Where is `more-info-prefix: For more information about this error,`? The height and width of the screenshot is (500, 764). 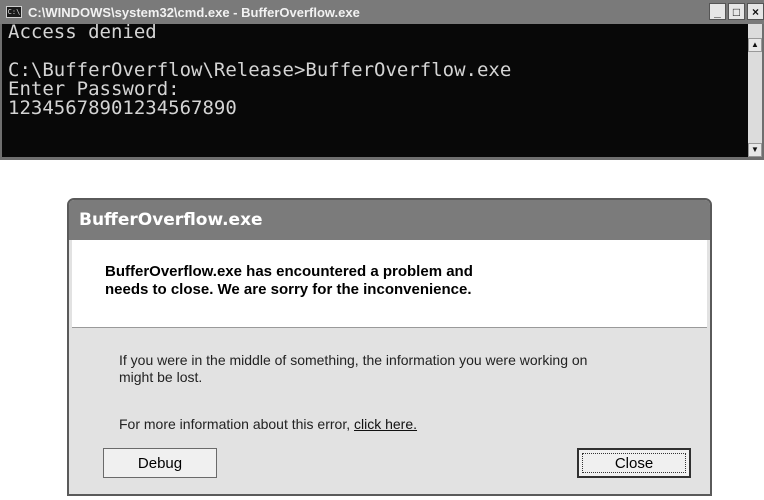
more-info-prefix: For more information about this error, is located at coordinates (236, 424).